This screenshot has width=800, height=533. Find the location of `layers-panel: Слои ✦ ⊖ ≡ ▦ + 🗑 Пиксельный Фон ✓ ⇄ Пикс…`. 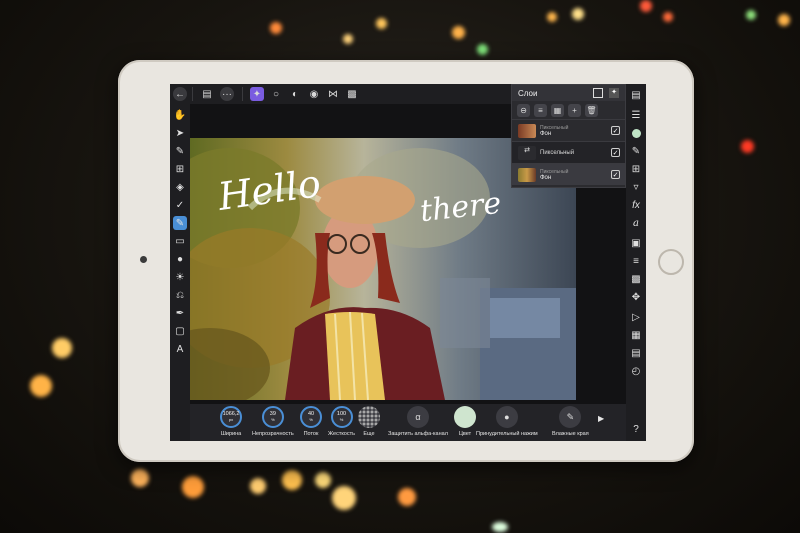

layers-panel: Слои ✦ ⊖ ≡ ▦ + 🗑 Пиксельный Фон ✓ ⇄ Пикс… is located at coordinates (568, 136).